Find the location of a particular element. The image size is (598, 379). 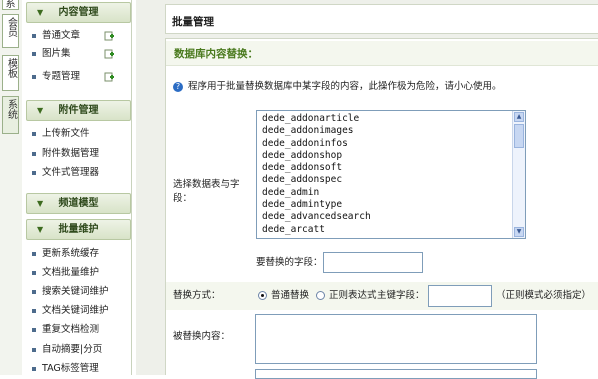

sidebar-group-batch: ▼ 批量维护 is located at coordinates (78, 229).